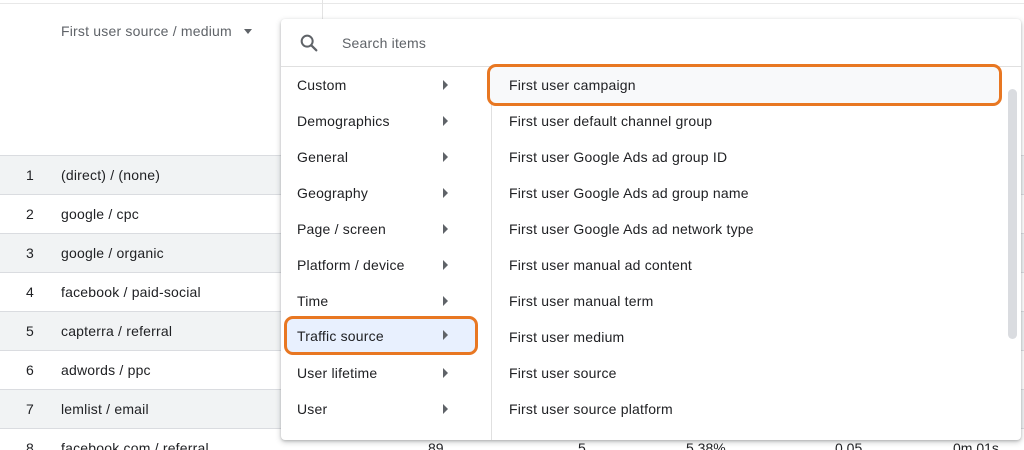 This screenshot has height=450, width=1024. I want to click on category-label: Geography, so click(333, 193).